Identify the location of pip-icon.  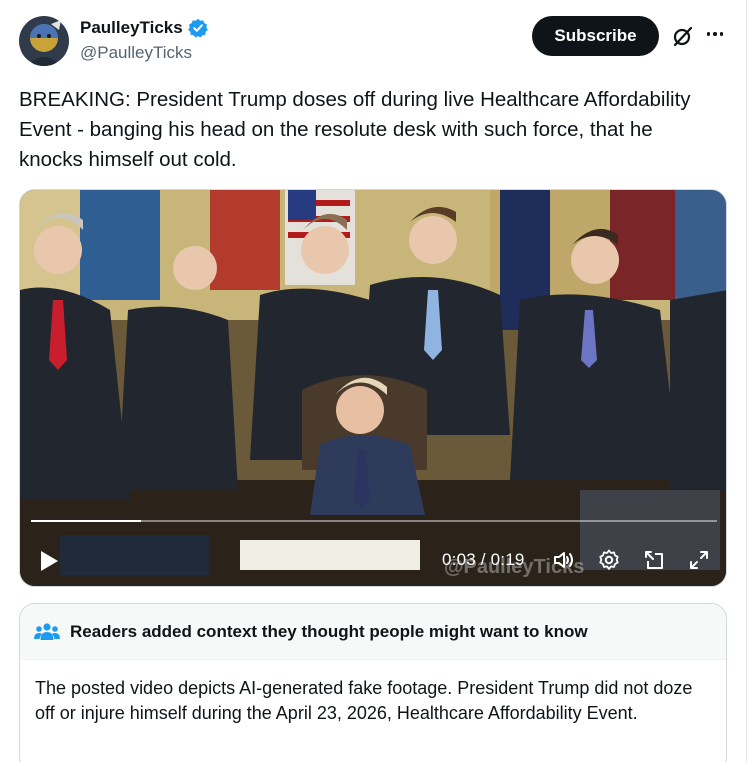
(654, 560).